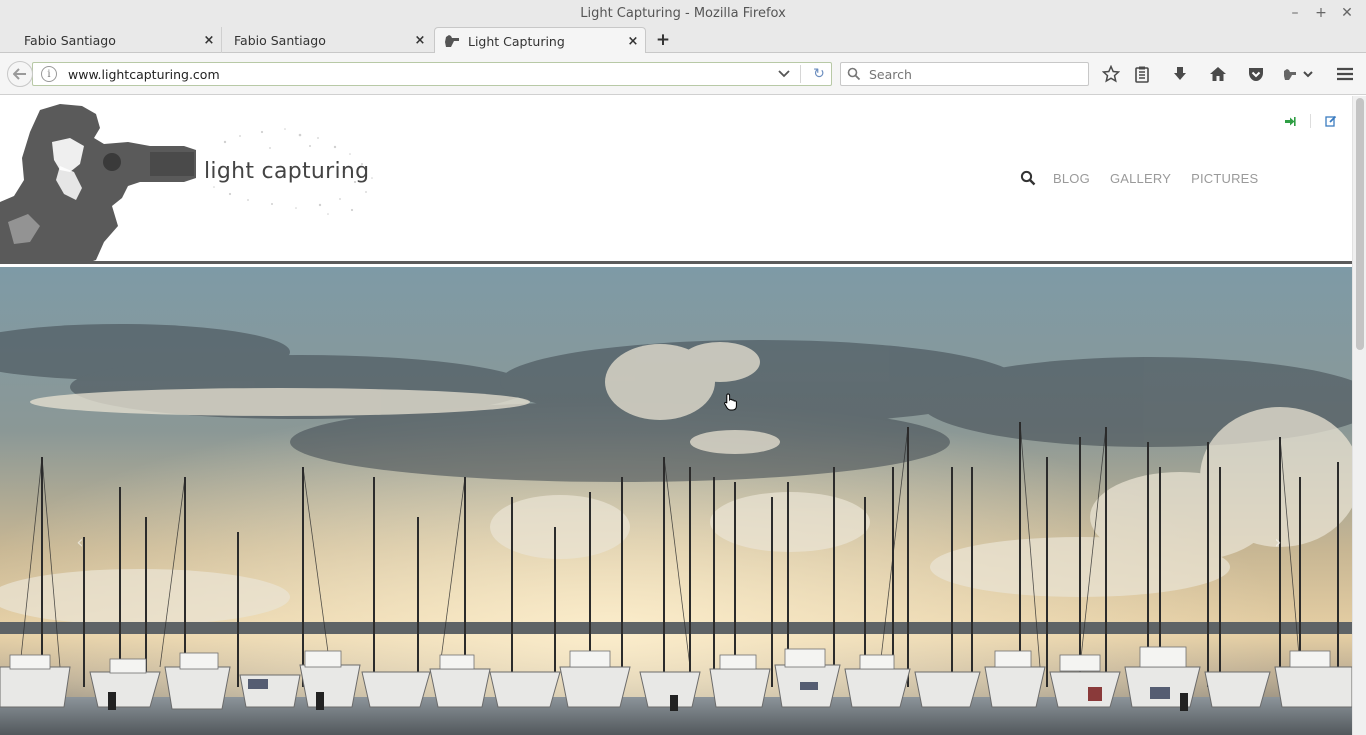  Describe the element at coordinates (1359, 415) in the screenshot. I see `page-scrollbar` at that location.